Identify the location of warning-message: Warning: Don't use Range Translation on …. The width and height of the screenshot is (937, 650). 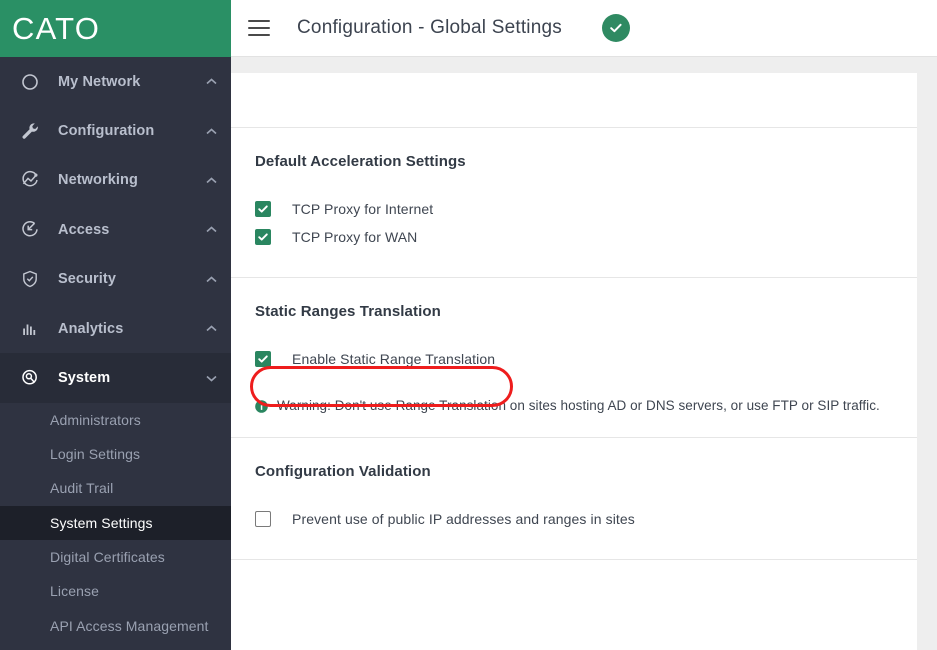
(574, 405).